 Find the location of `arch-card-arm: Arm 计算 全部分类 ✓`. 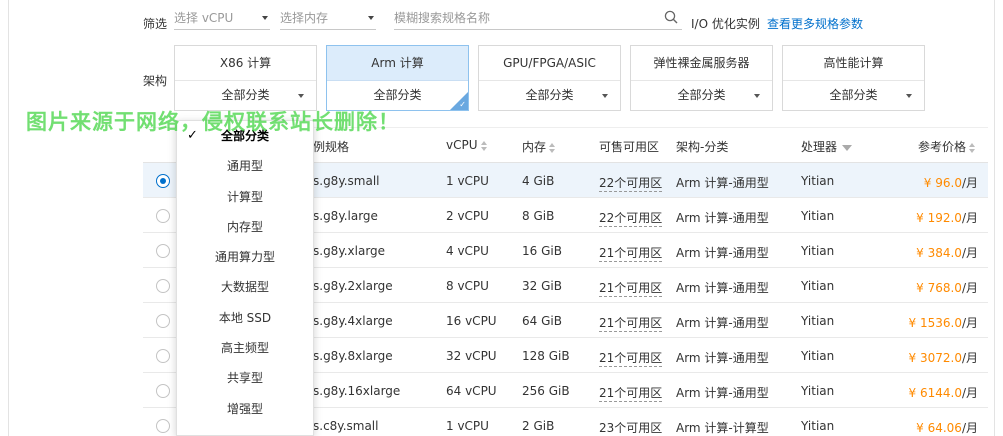

arch-card-arm: Arm 计算 全部分类 ✓ is located at coordinates (397, 78).